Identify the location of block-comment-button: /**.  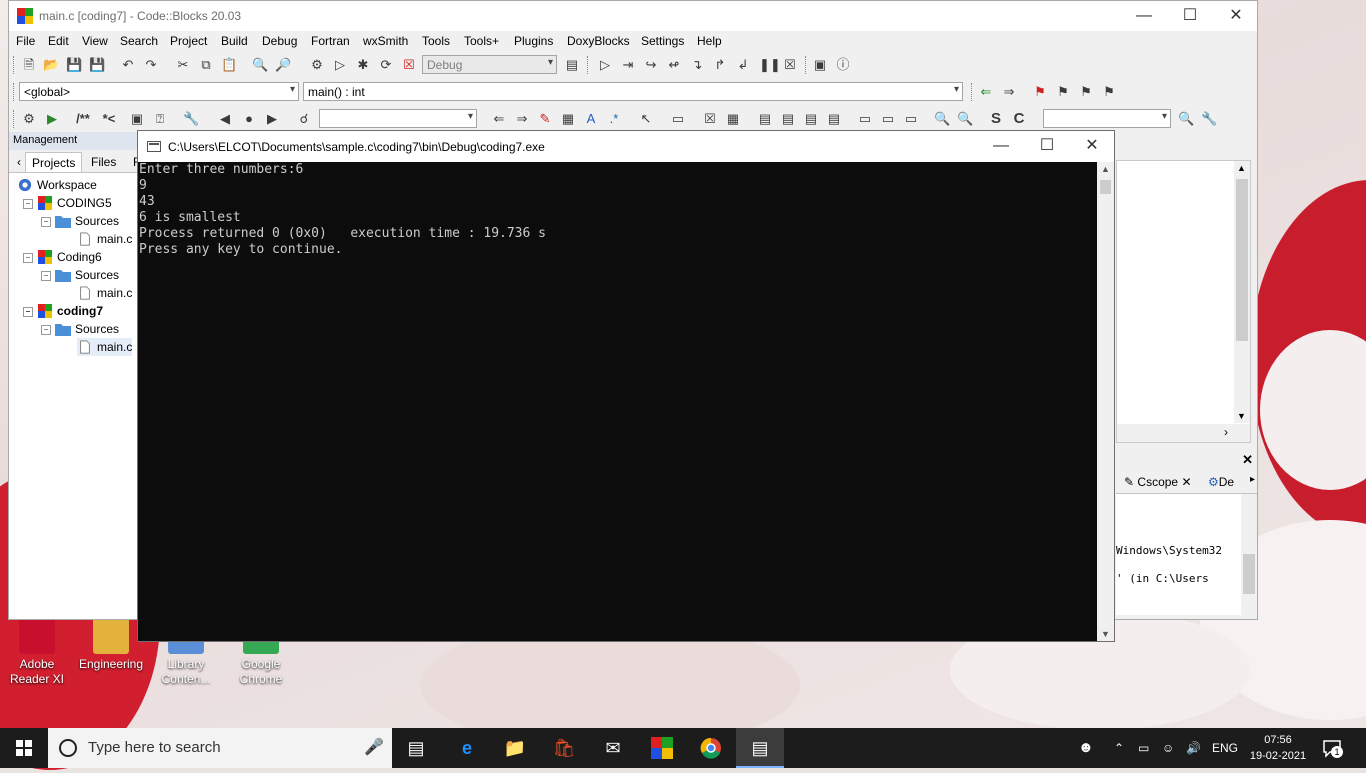
(83, 119).